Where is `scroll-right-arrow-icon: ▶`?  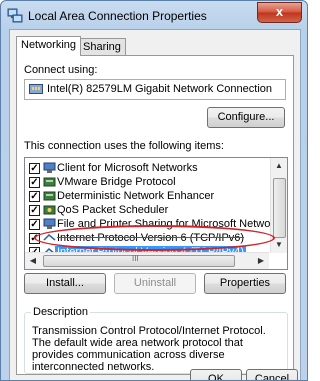
scroll-right-arrow-icon: ▶ is located at coordinates (261, 261).